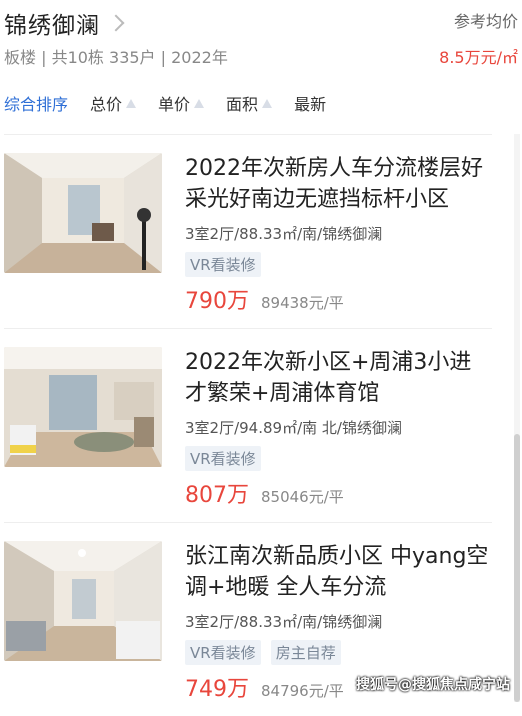 This screenshot has height=716, width=522. What do you see at coordinates (478, 57) in the screenshot?
I see `reference-price-value: 8.5万元/㎡` at bounding box center [478, 57].